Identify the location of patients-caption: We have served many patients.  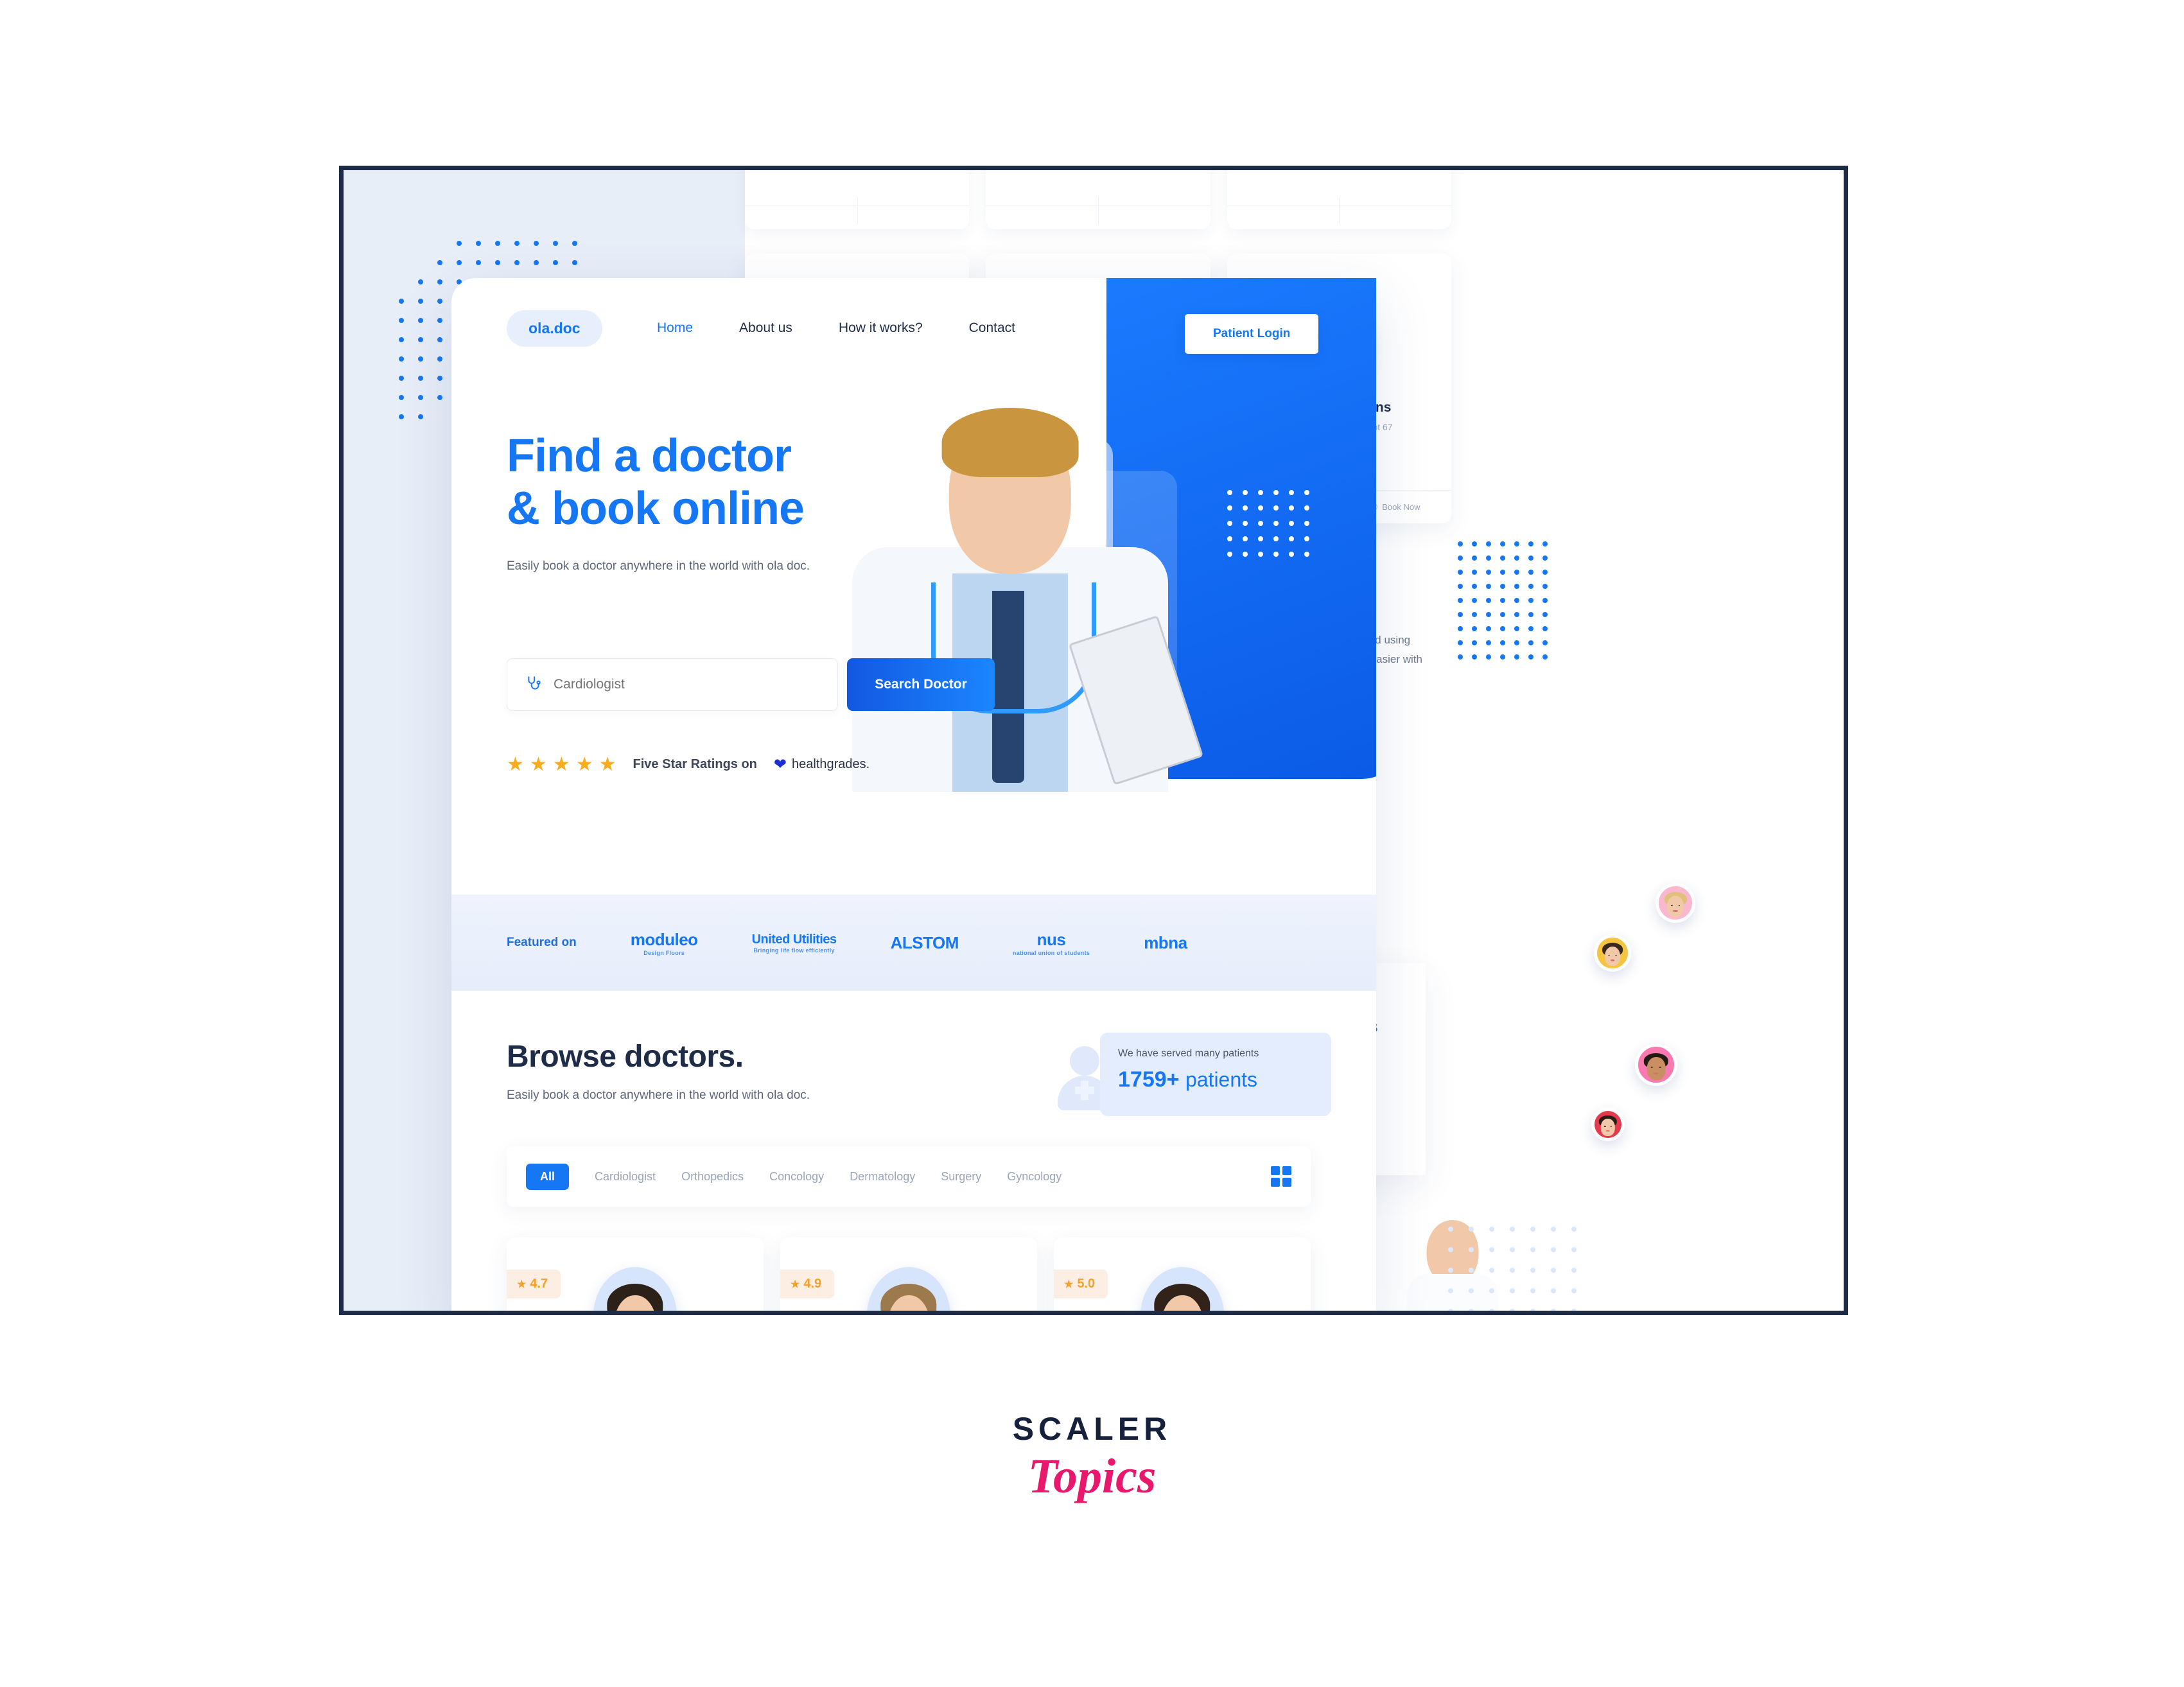
(1189, 1053).